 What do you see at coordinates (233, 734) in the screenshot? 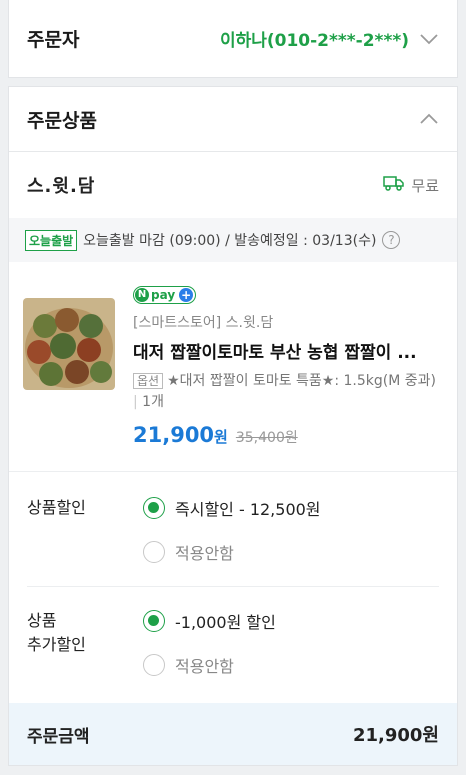
I see `order-total: 주문금액 21,900원` at bounding box center [233, 734].